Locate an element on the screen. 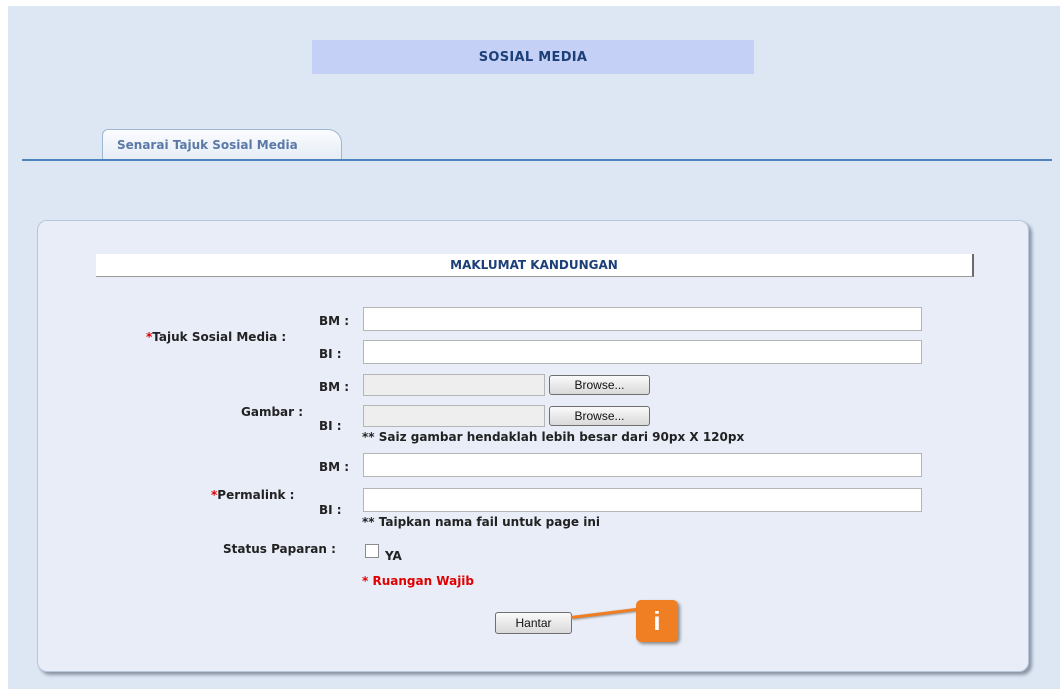 Image resolution: width=1060 pixels, height=689 pixels. permalink-bm-label: BM : is located at coordinates (334, 467).